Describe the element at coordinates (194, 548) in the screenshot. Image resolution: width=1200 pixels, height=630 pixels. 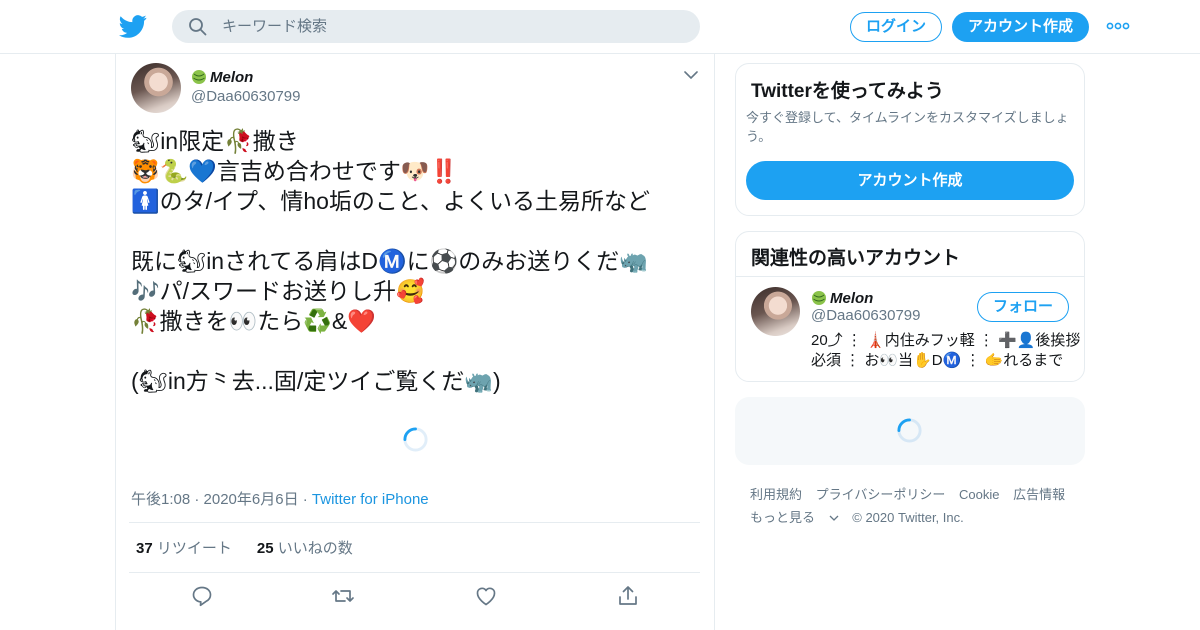
I see `retweet-label: リツイート` at that location.